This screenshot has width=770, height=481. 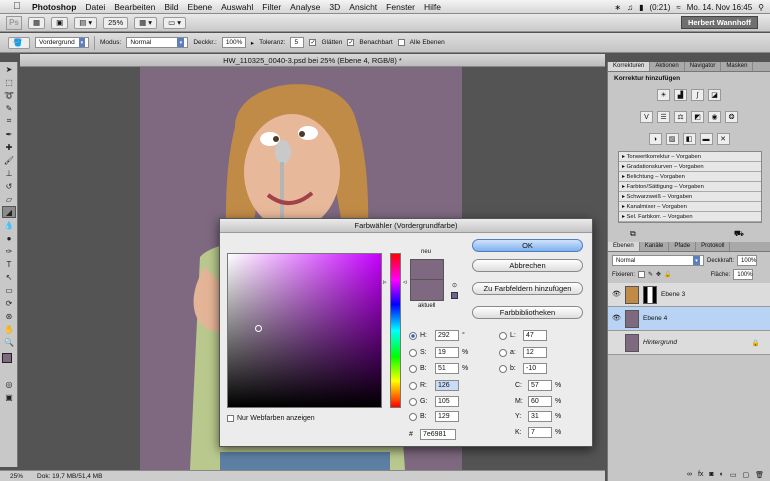 What do you see at coordinates (7, 358) in the screenshot?
I see `foreground-color-swatch` at bounding box center [7, 358].